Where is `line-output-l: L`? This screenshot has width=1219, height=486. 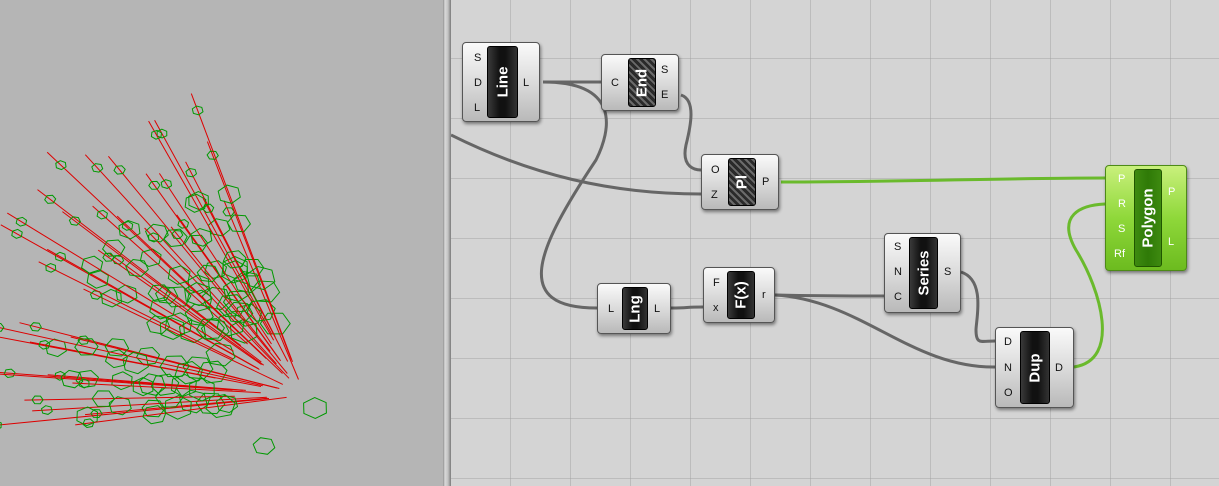 line-output-l: L is located at coordinates (526, 83).